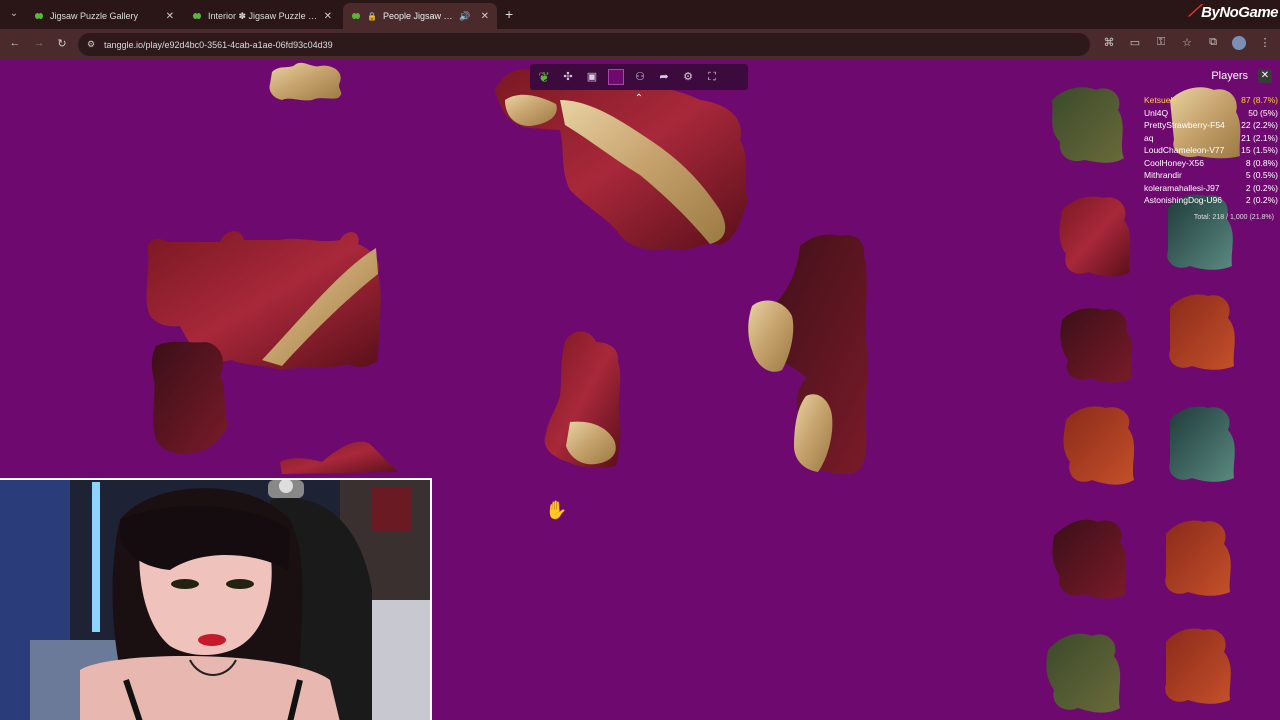 The image size is (1280, 720). I want to click on player-score: 87 (8.7%), so click(1259, 100).